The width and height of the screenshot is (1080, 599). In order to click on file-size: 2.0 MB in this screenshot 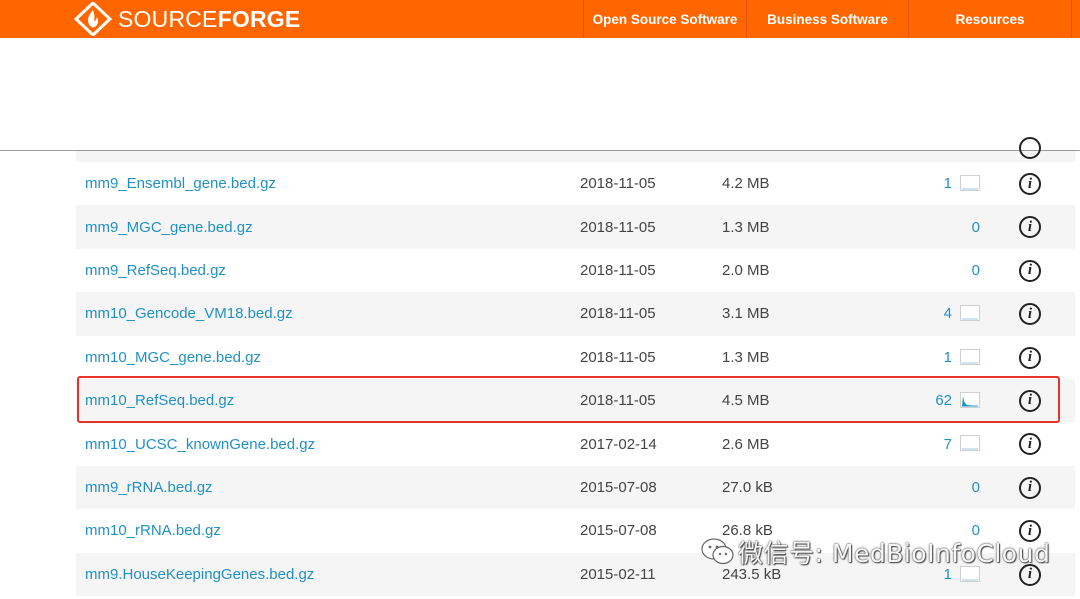, I will do `click(746, 270)`.